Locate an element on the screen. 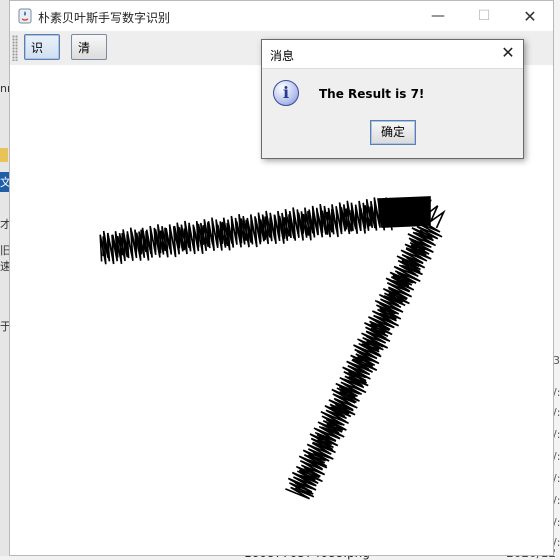  window-title: 朴素贝叶斯手写数字识别 is located at coordinates (104, 18).